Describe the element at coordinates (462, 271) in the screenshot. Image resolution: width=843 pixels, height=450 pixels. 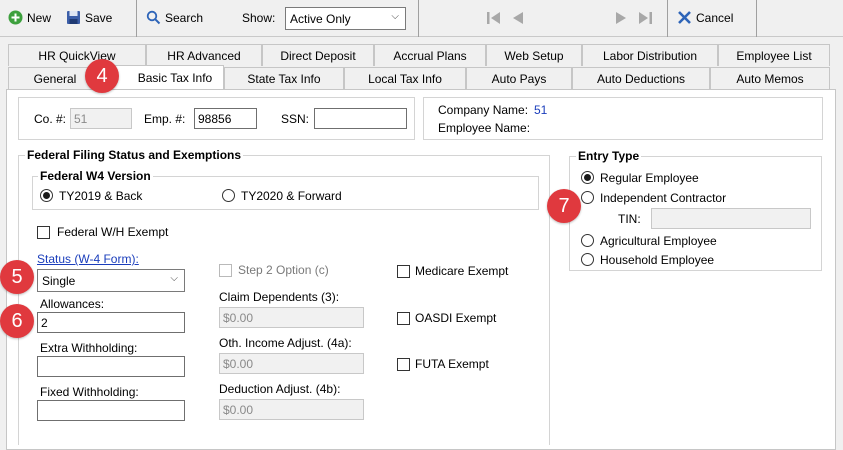
I see `medicare-exempt-label: Medicare Exempt` at that location.